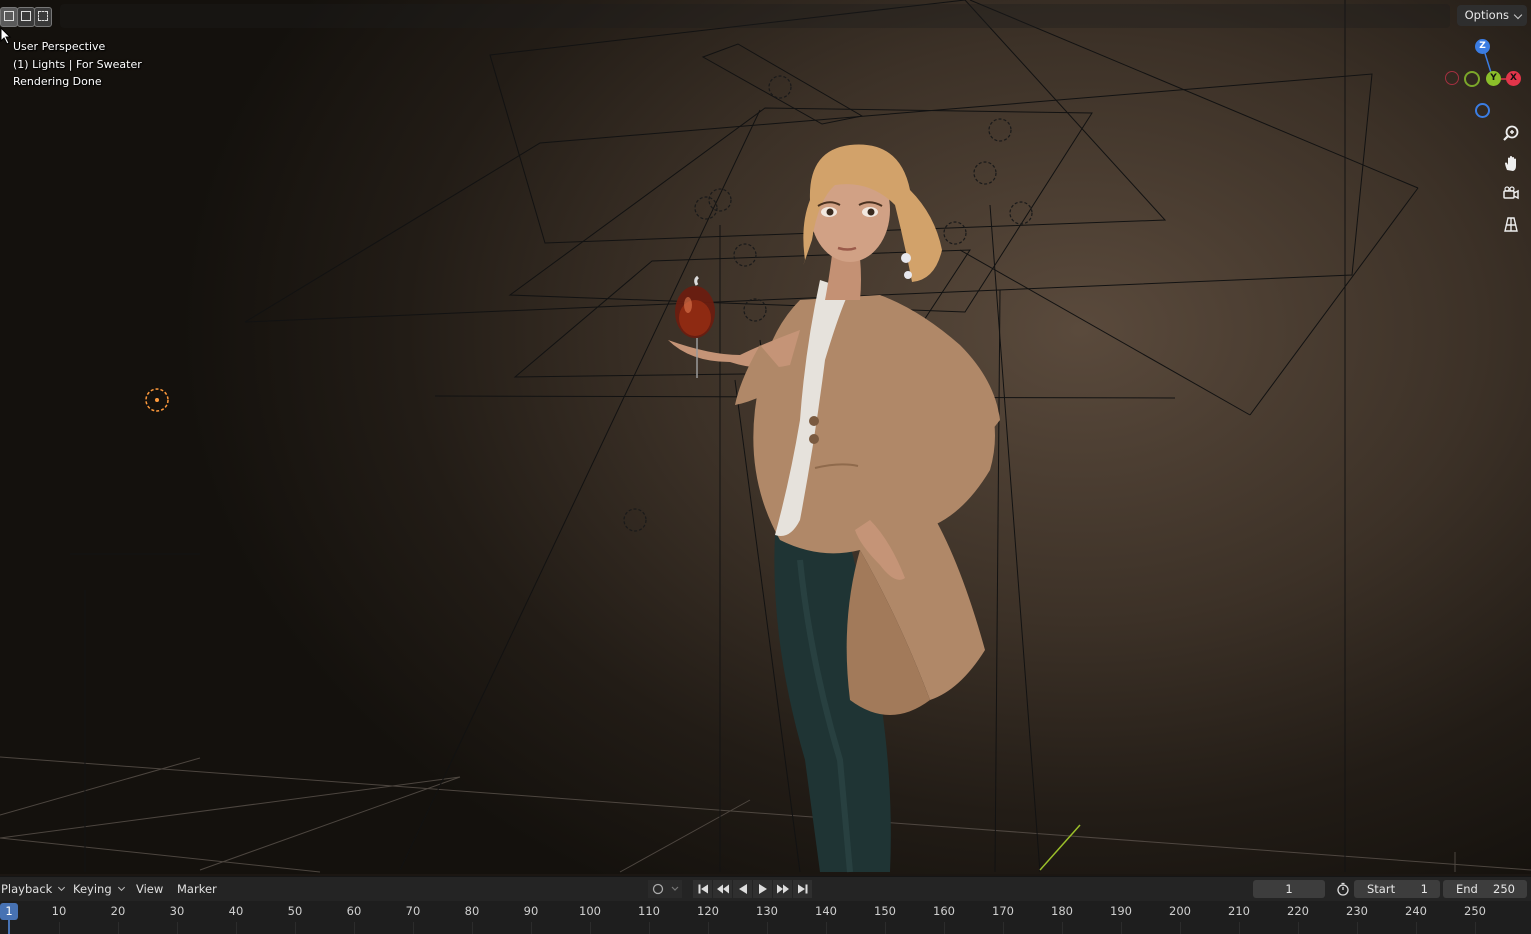  Describe the element at coordinates (1397, 889) in the screenshot. I see `start-frame-field: Start 1` at that location.